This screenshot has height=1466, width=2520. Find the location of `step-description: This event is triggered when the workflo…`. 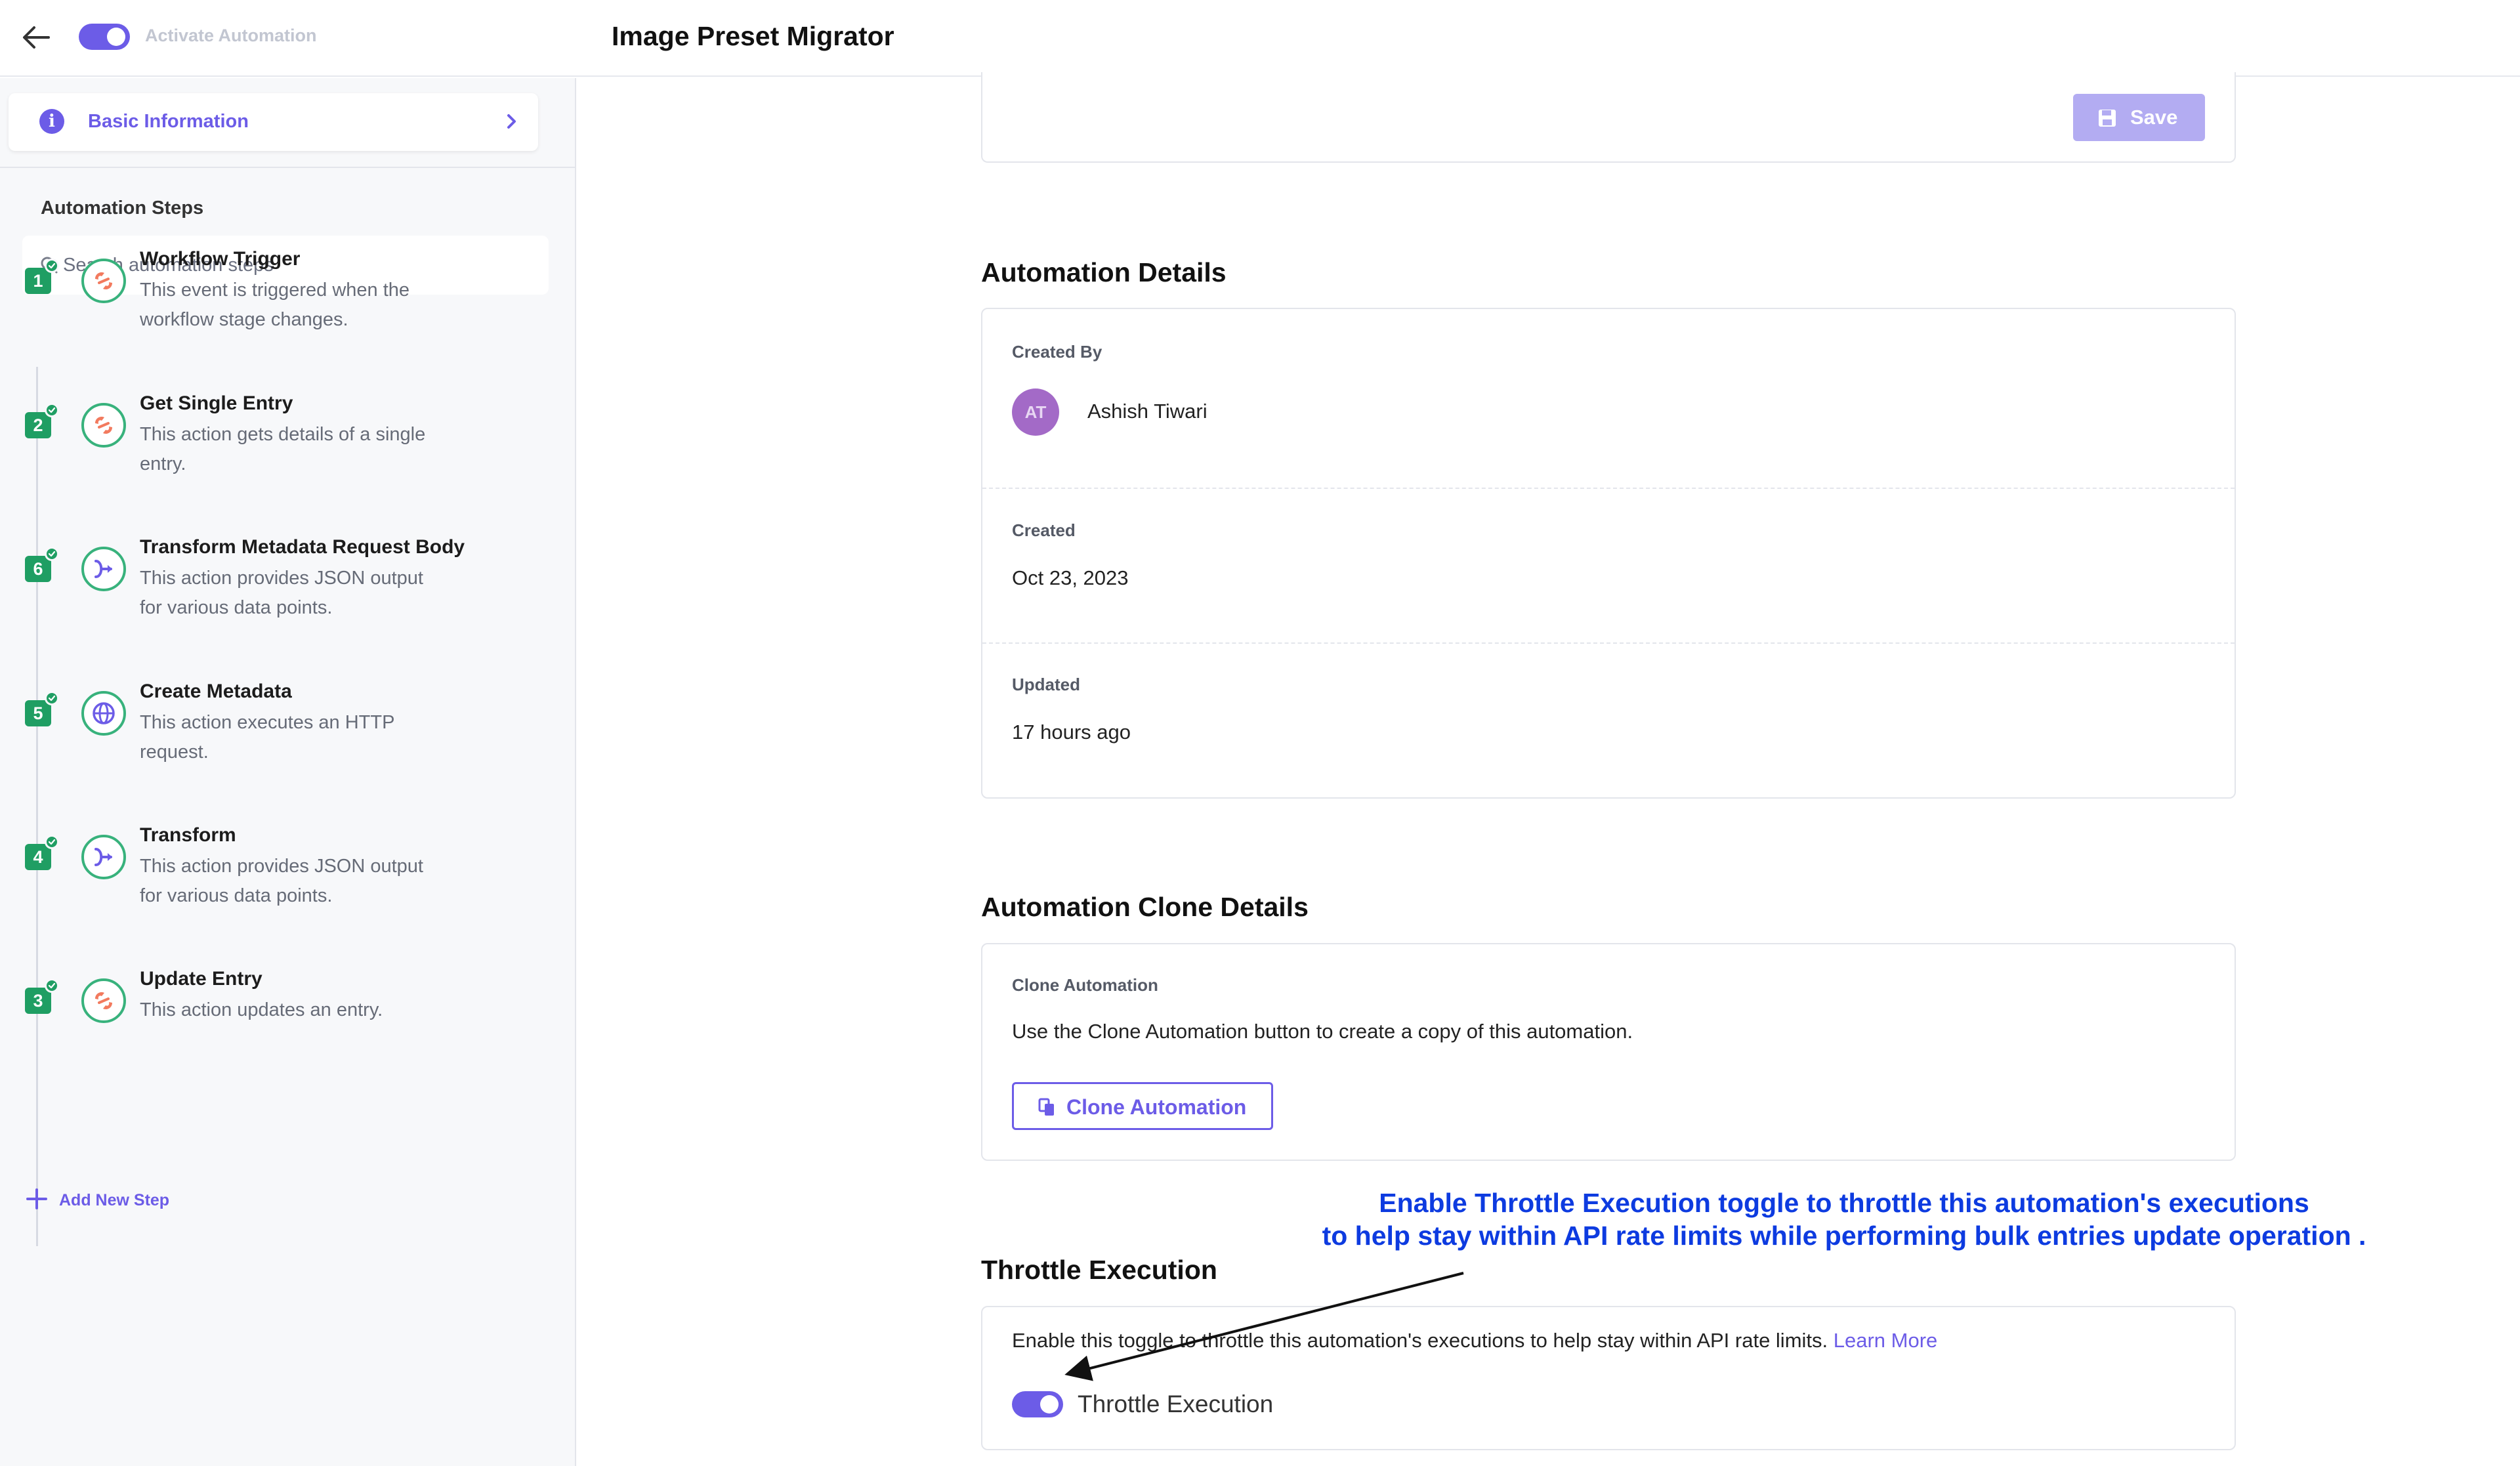

step-description: This event is triggered when the workflo… is located at coordinates (275, 305).